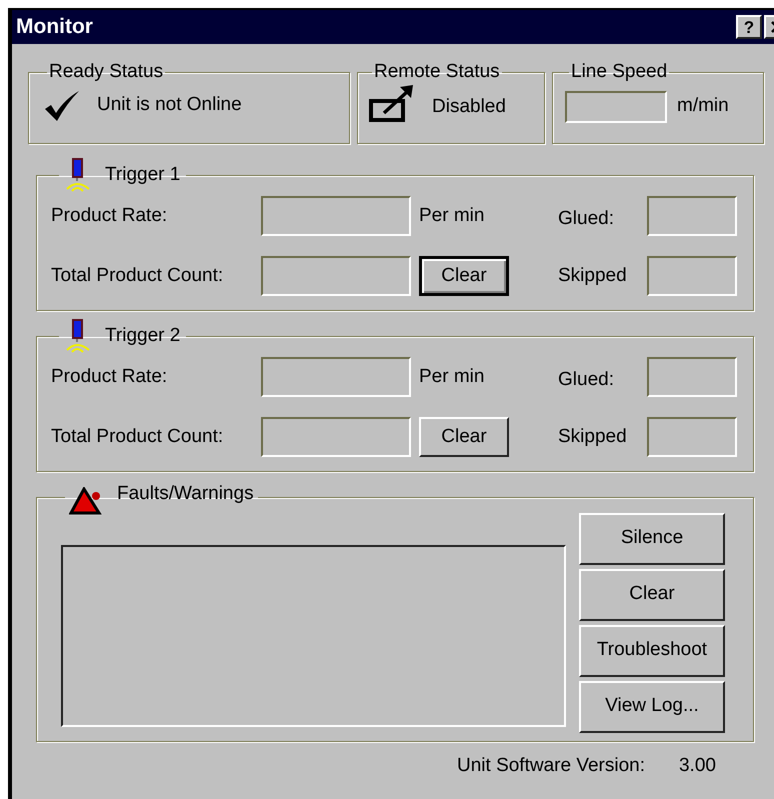  Describe the element at coordinates (616, 106) in the screenshot. I see `line-speed-field` at that location.